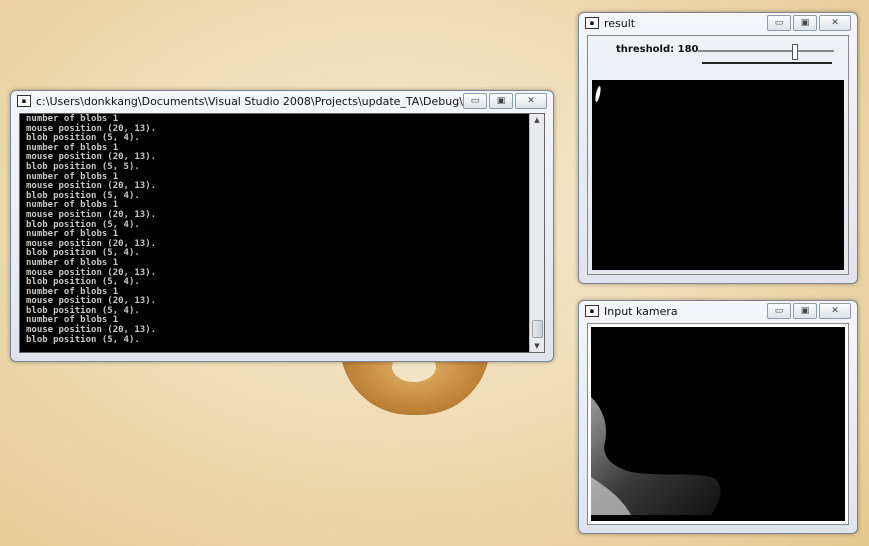 The image size is (869, 546). I want to click on result-app-icon: ▪, so click(592, 23).